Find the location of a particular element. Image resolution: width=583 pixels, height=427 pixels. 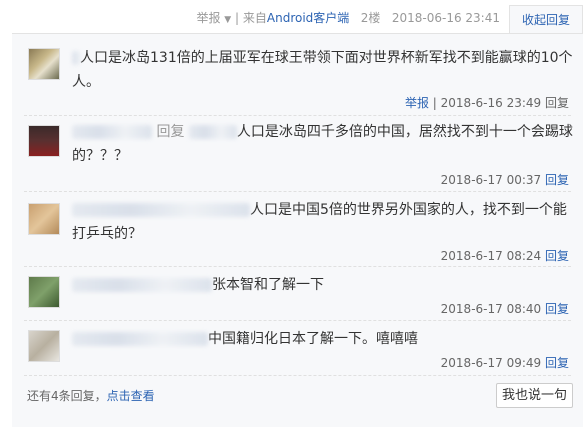

reply-item: 中国籍归化日本了解一下。嘻嘻嘻 2018-6-17 09:49 回复 is located at coordinates (297, 348).